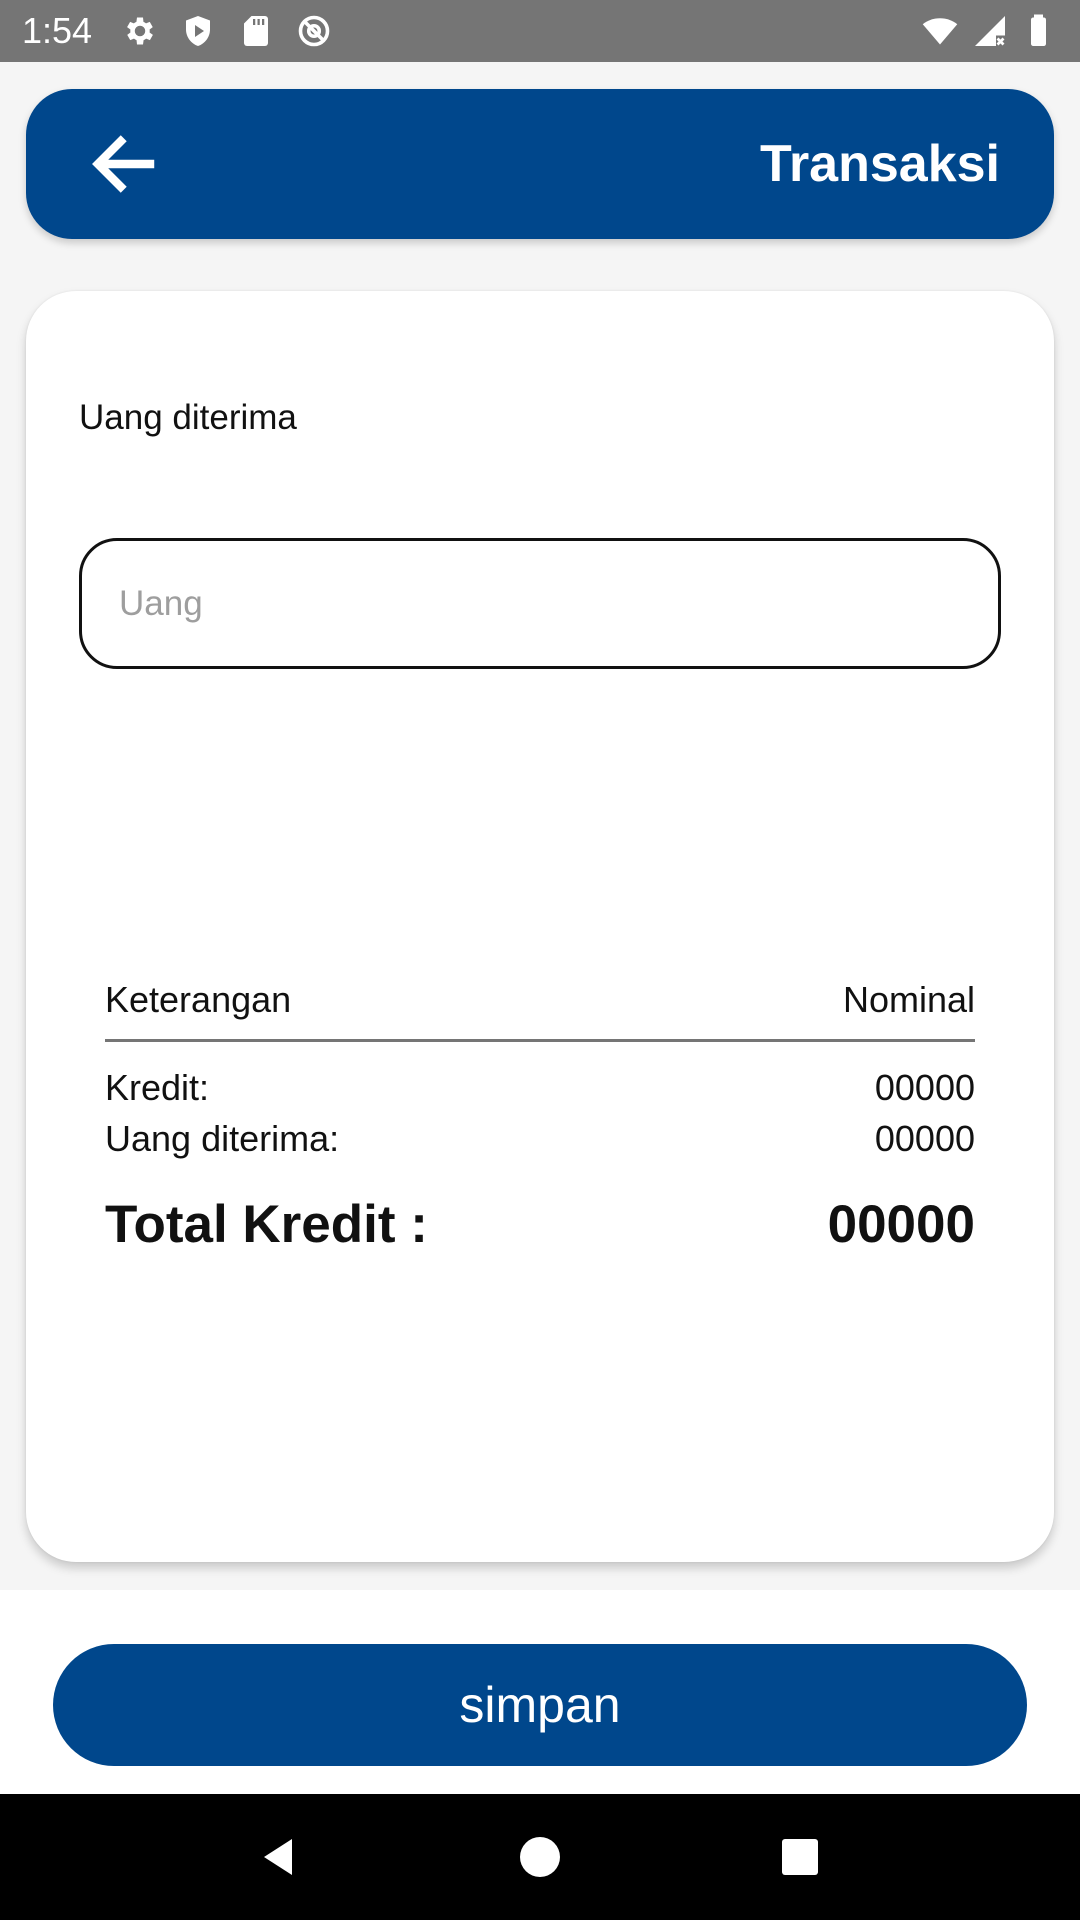  I want to click on app-bar: Transaksi, so click(540, 164).